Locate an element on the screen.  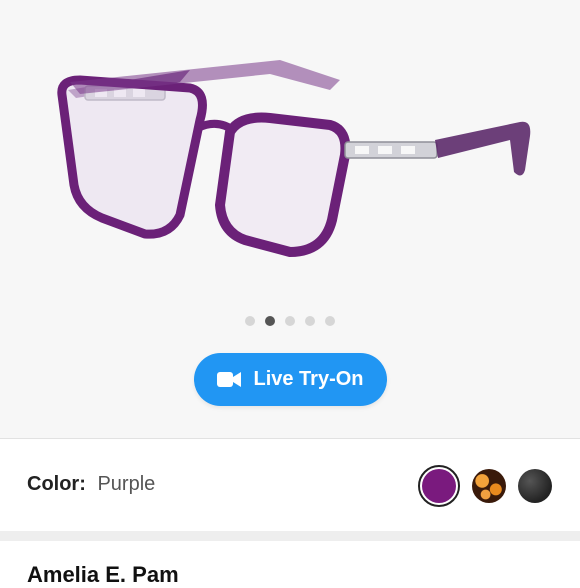
carousel-indicator is located at coordinates (290, 321).